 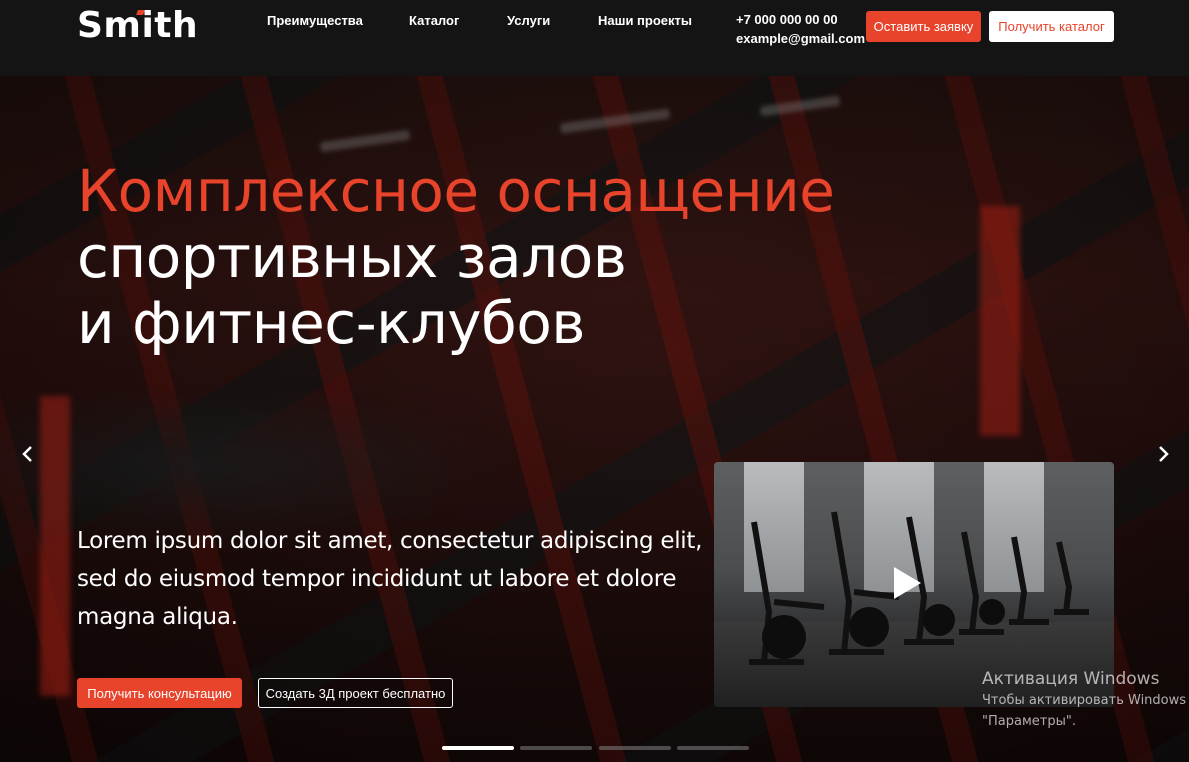 I want to click on hero-title-line-2: спортивных залов, so click(x=352, y=257).